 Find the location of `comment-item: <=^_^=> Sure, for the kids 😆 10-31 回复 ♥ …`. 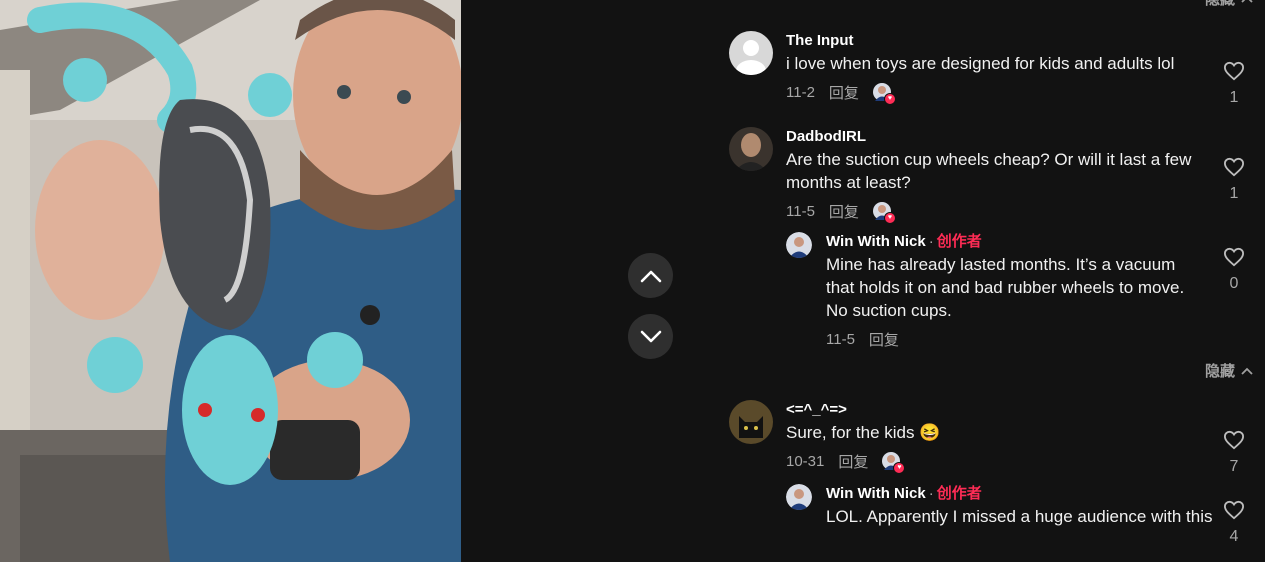

comment-item: <=^_^=> Sure, for the kids 😆 10-31 回复 ♥ … is located at coordinates (989, 481).